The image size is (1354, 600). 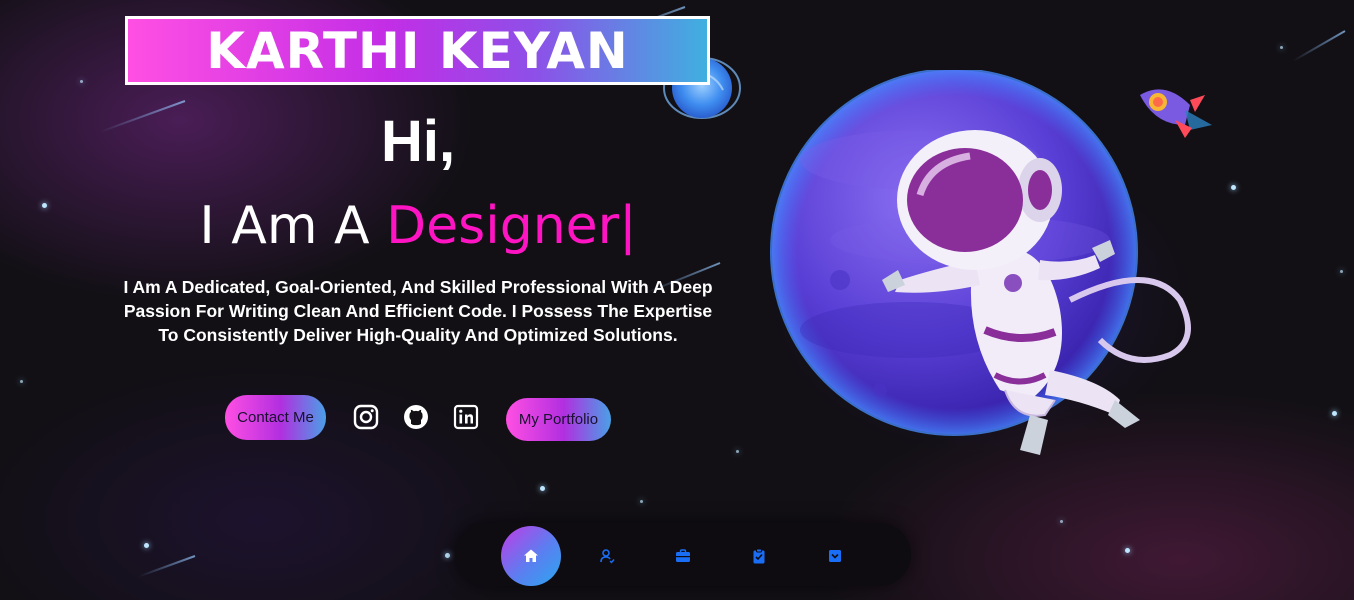 I want to click on nav-home, so click(x=531, y=556).